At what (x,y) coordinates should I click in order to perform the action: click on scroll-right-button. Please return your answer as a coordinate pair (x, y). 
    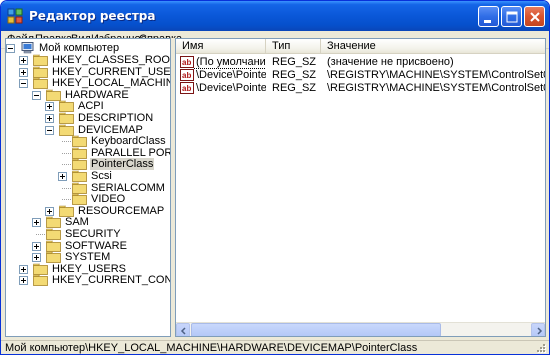
    Looking at the image, I should click on (538, 329).